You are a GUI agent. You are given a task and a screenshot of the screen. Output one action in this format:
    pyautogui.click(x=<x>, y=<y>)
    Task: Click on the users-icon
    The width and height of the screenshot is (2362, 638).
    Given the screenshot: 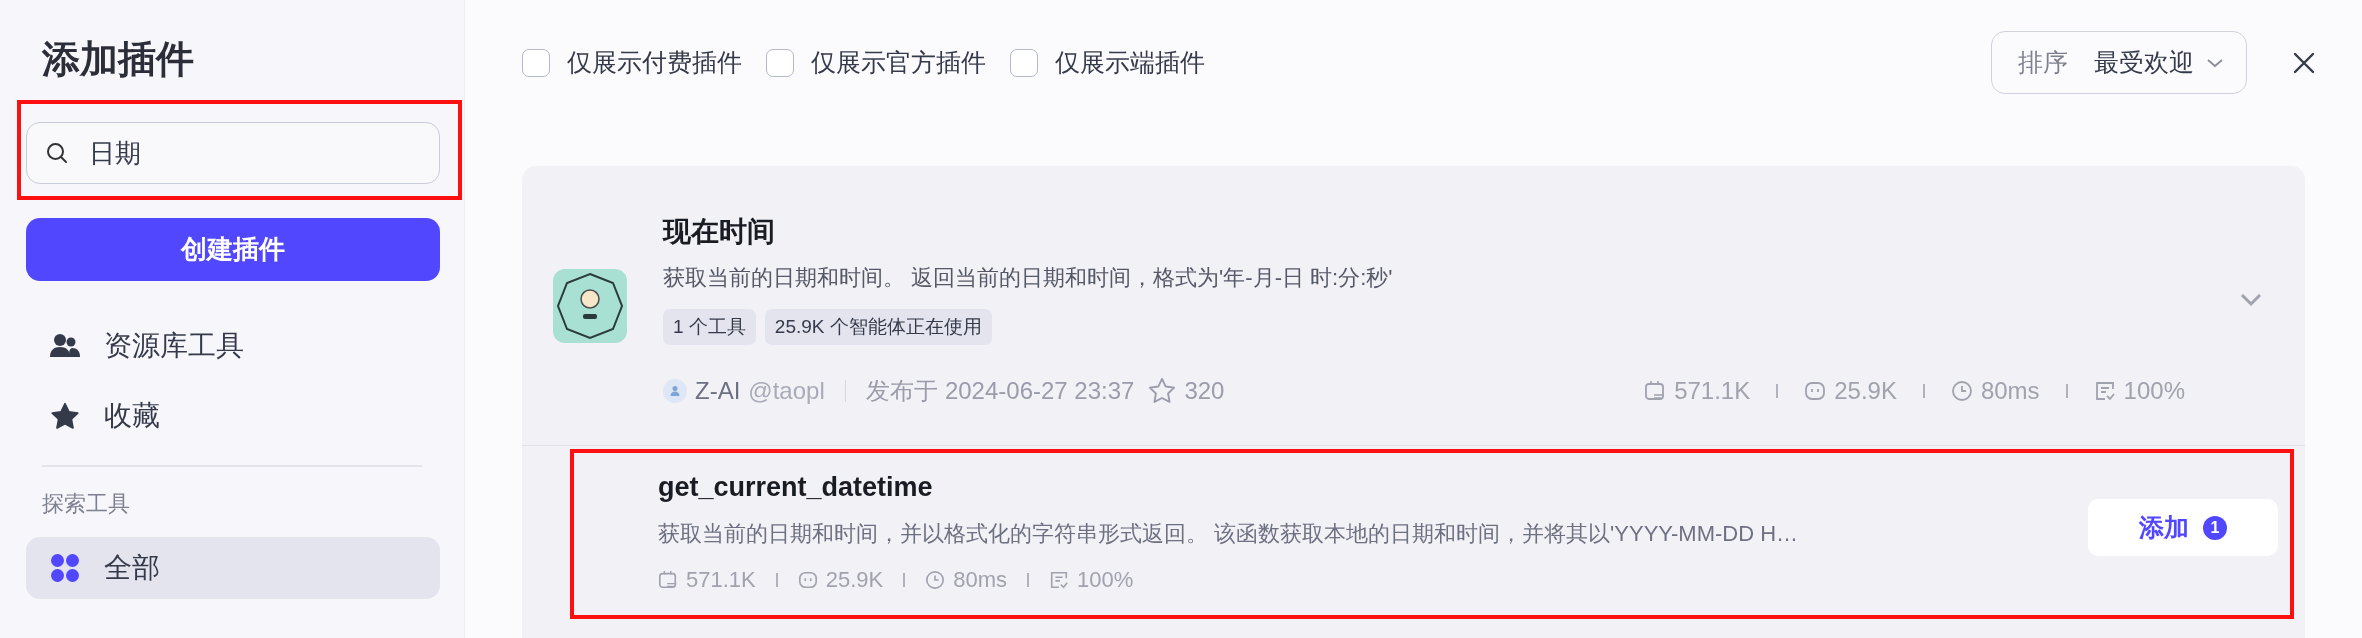 What is the action you would take?
    pyautogui.click(x=65, y=346)
    